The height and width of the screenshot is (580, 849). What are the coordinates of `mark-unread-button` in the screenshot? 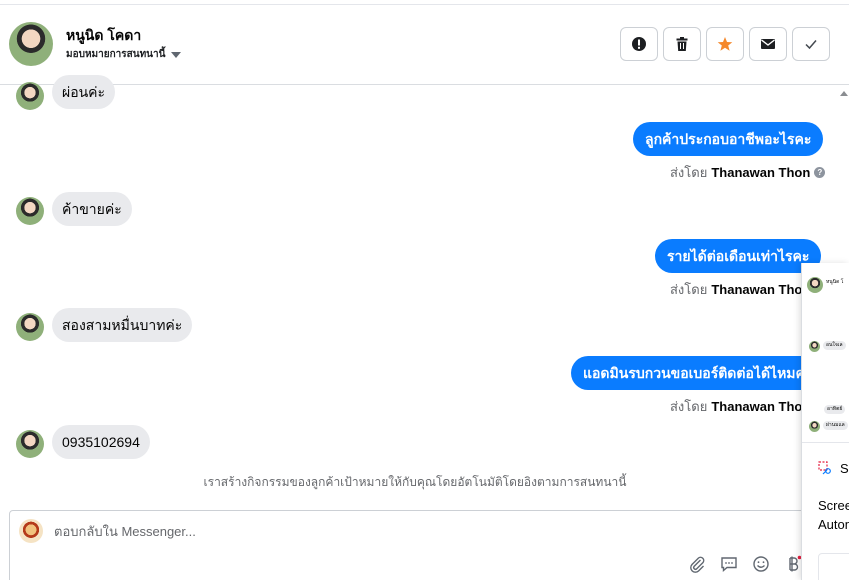 It's located at (768, 44).